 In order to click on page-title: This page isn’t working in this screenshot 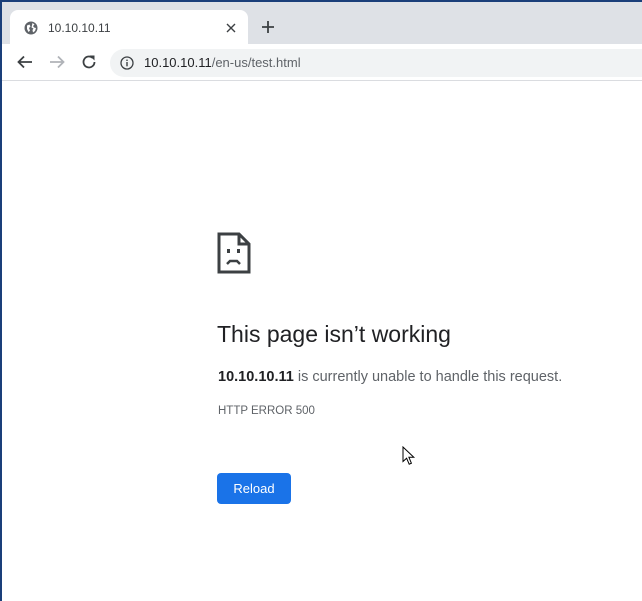, I will do `click(334, 334)`.